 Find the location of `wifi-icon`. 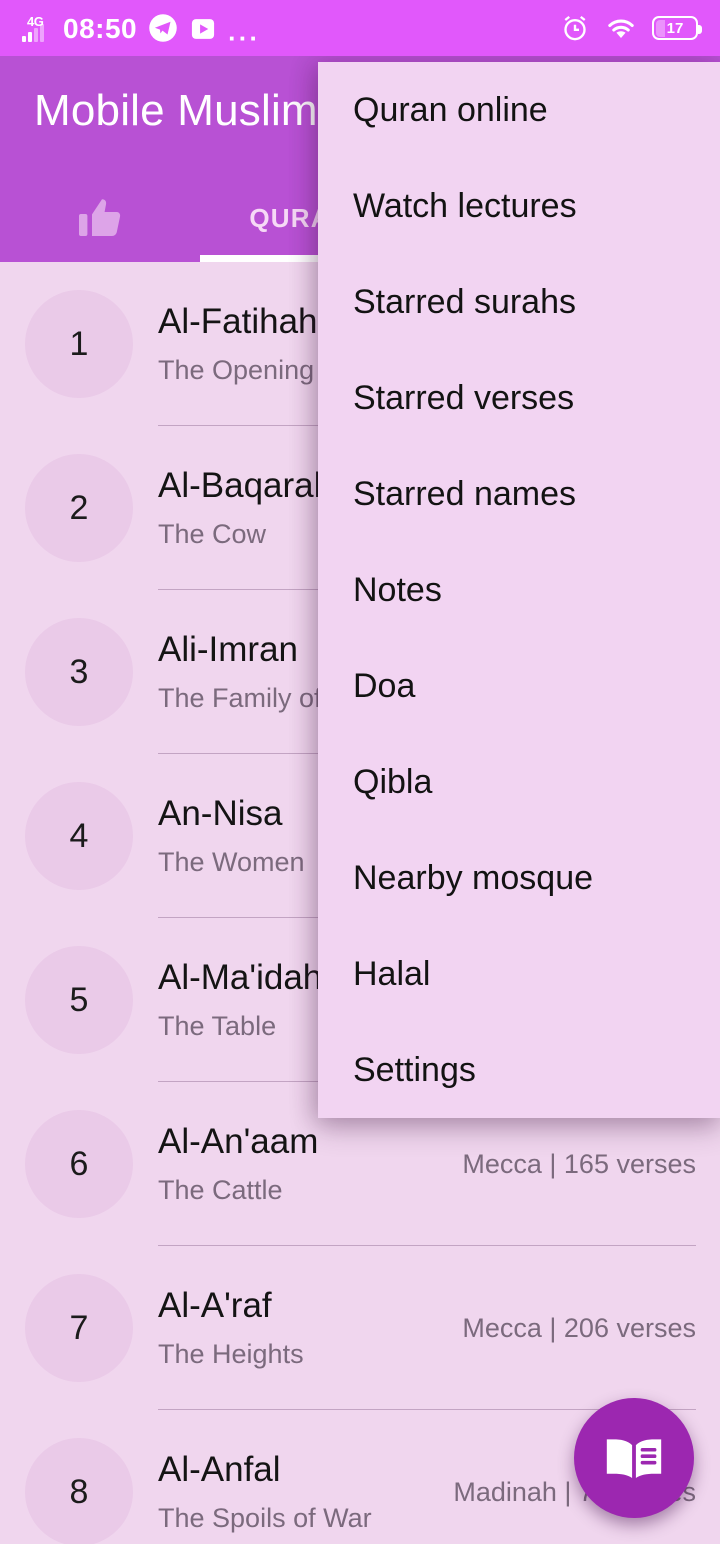

wifi-icon is located at coordinates (621, 28).